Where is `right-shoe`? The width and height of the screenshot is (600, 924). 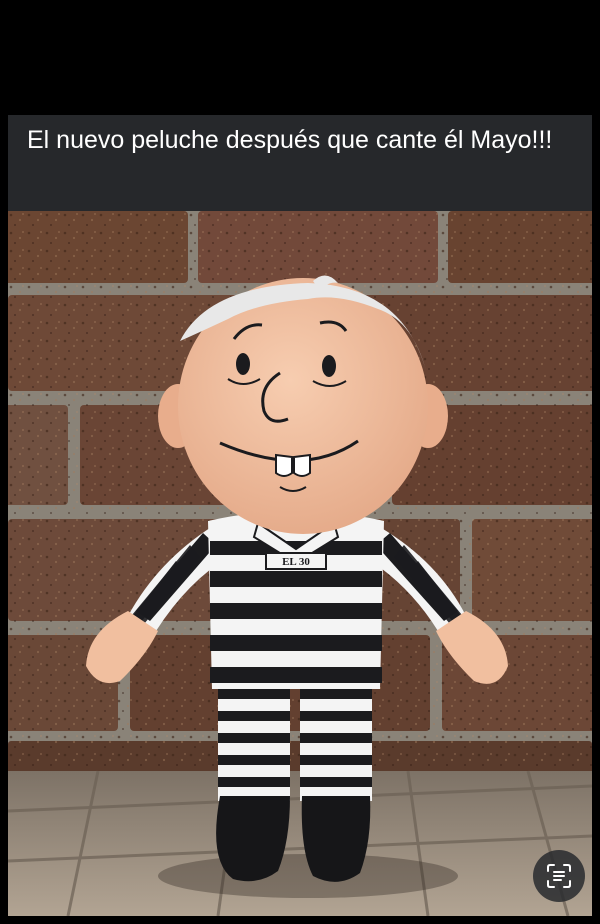
right-shoe is located at coordinates (336, 839).